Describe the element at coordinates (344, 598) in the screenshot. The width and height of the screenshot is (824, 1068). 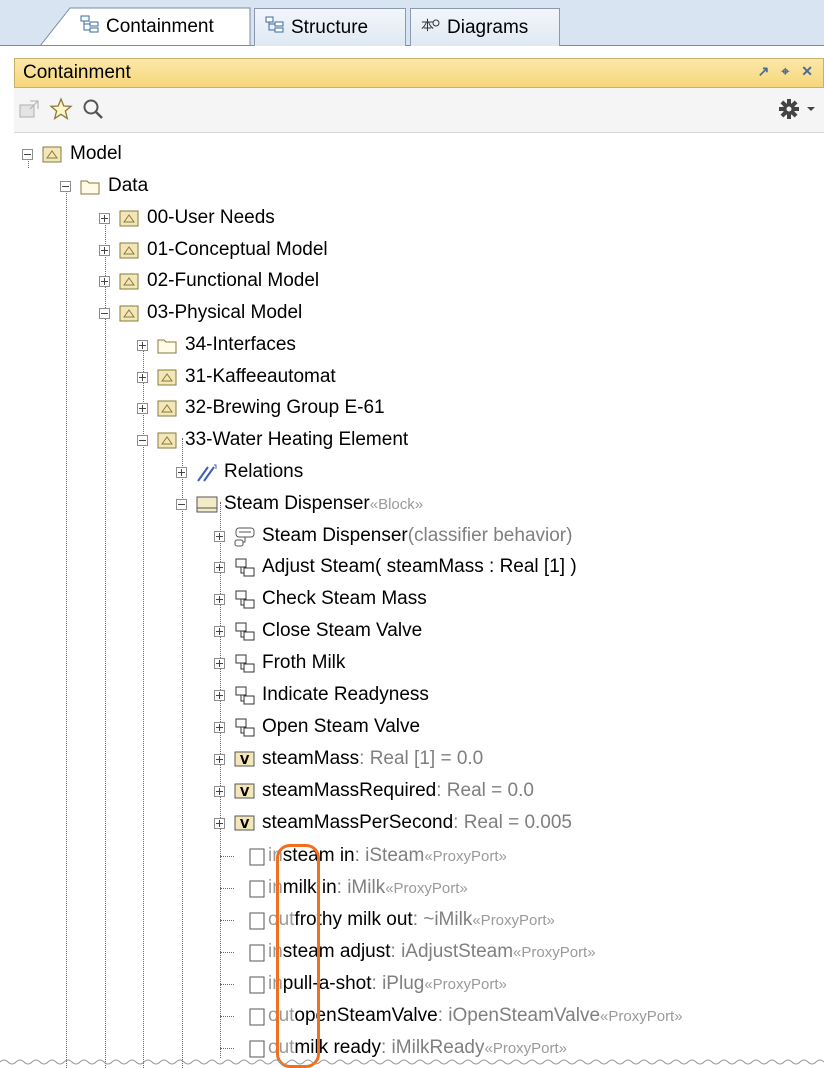
I see `tree-node-label: Check Steam Mass` at that location.